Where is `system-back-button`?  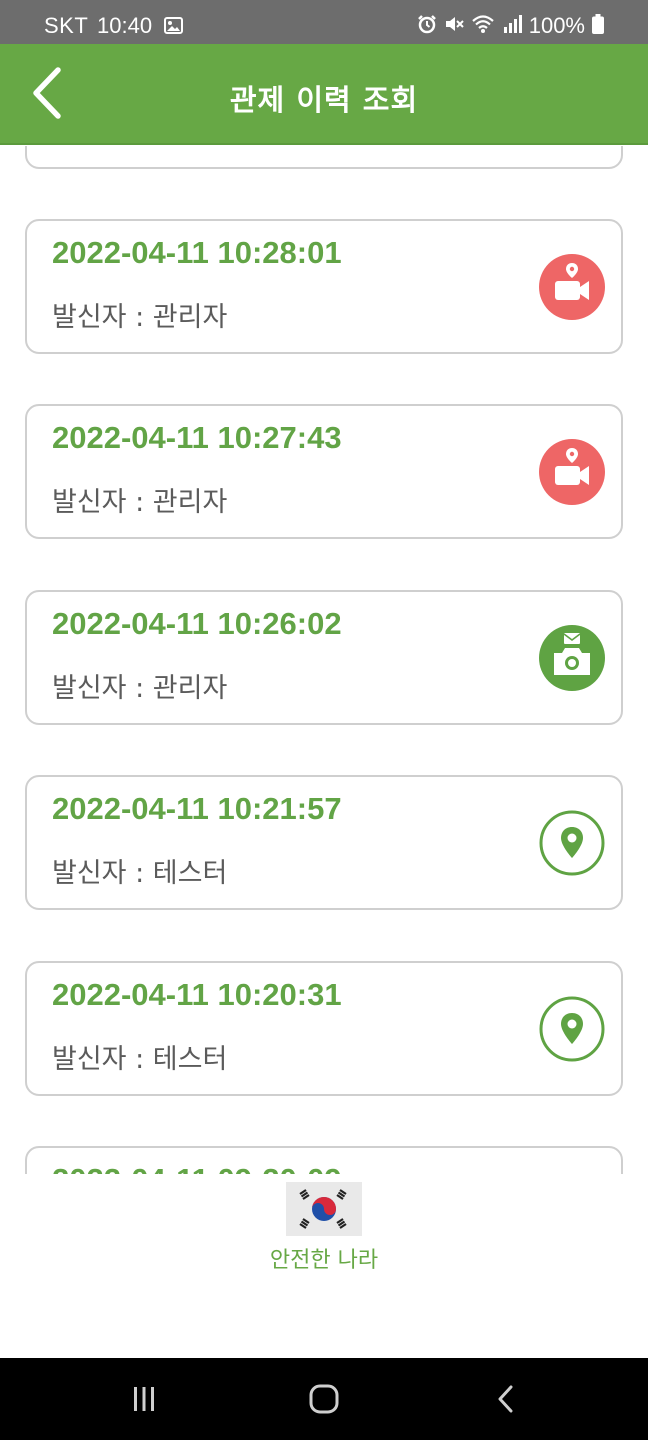 system-back-button is located at coordinates (506, 1399).